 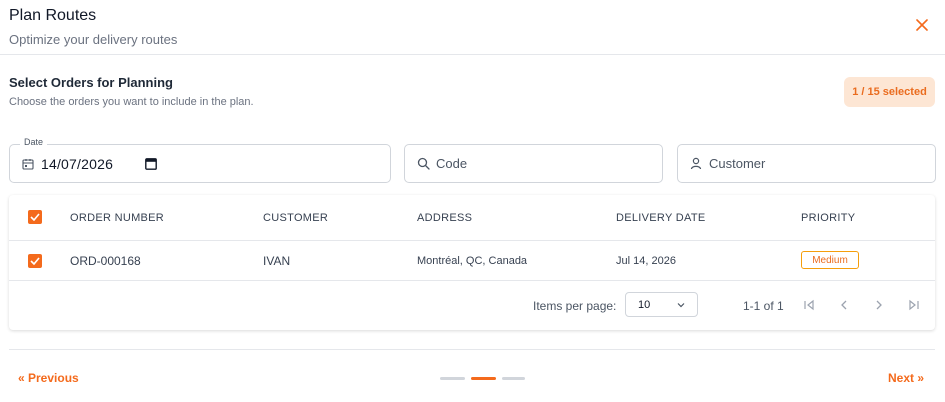 I want to click on close-icon, so click(x=922, y=25).